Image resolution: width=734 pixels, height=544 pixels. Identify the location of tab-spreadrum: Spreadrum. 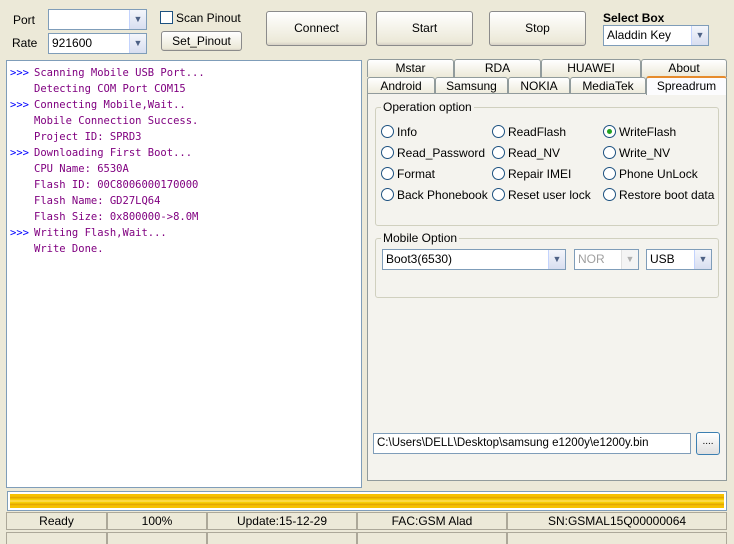
(686, 85).